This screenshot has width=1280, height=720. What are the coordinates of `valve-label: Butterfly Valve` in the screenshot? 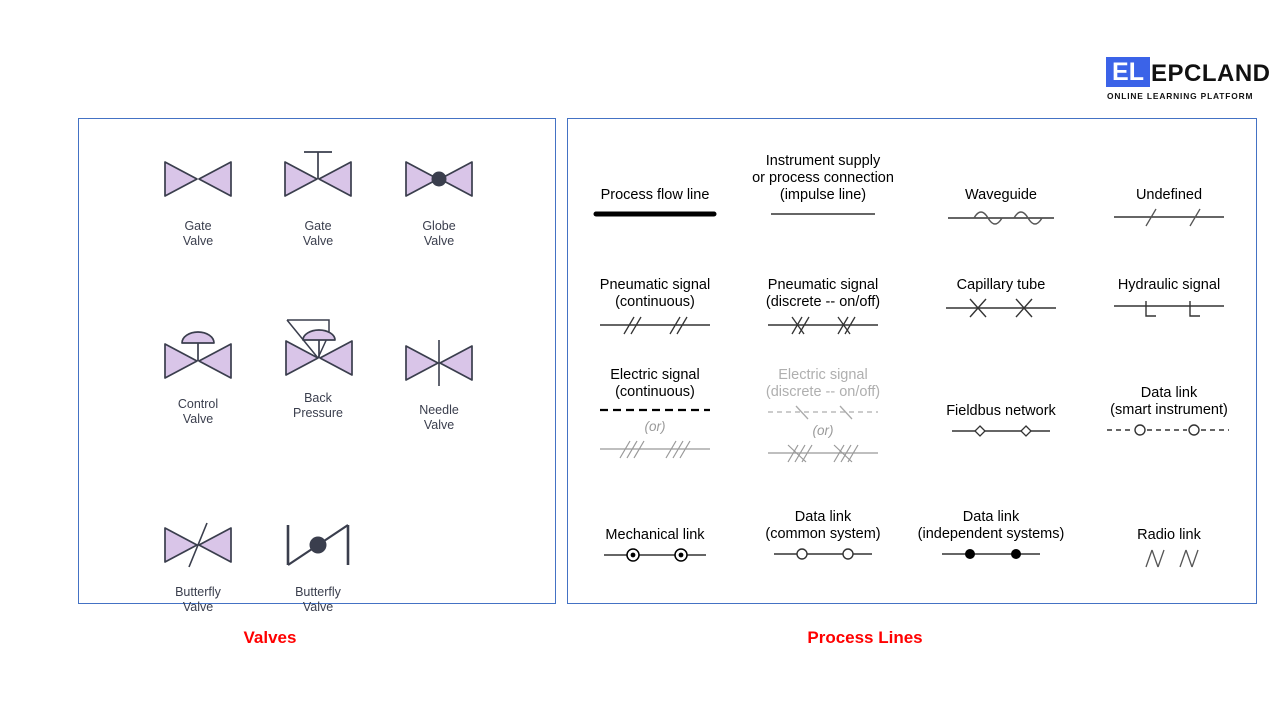 It's located at (318, 599).